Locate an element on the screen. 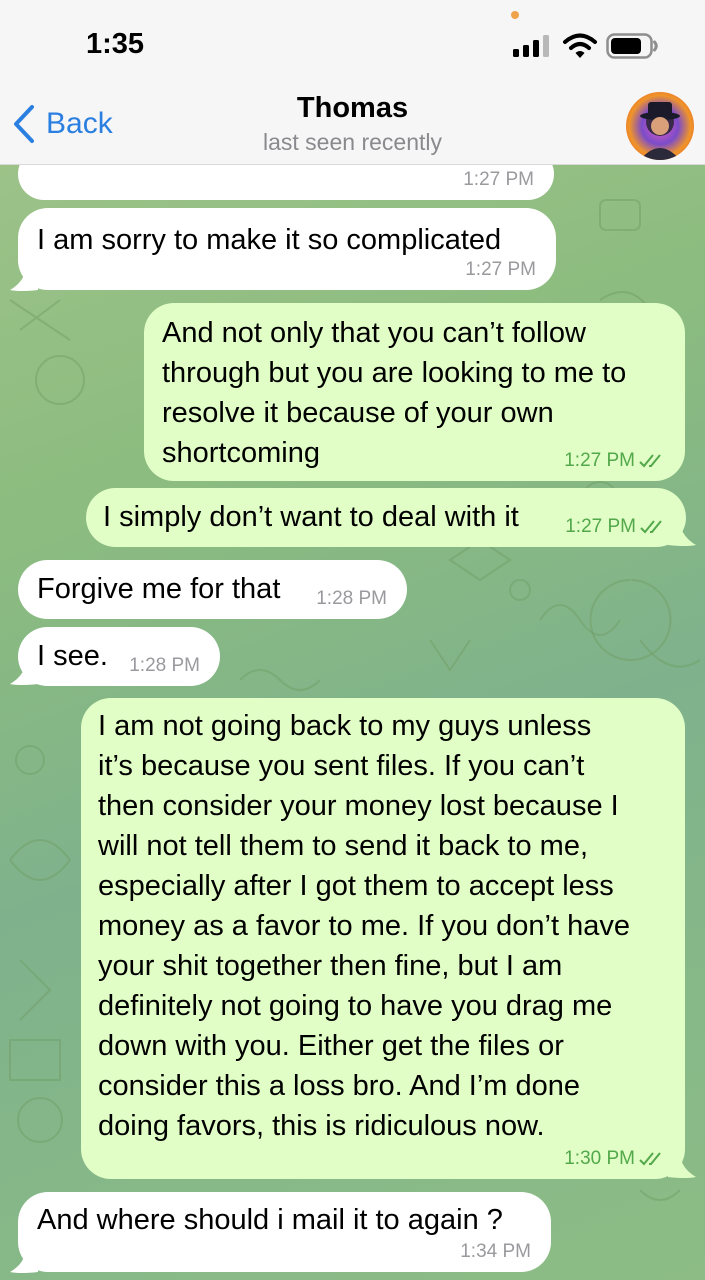  privacy-indicator-dot is located at coordinates (515, 15).